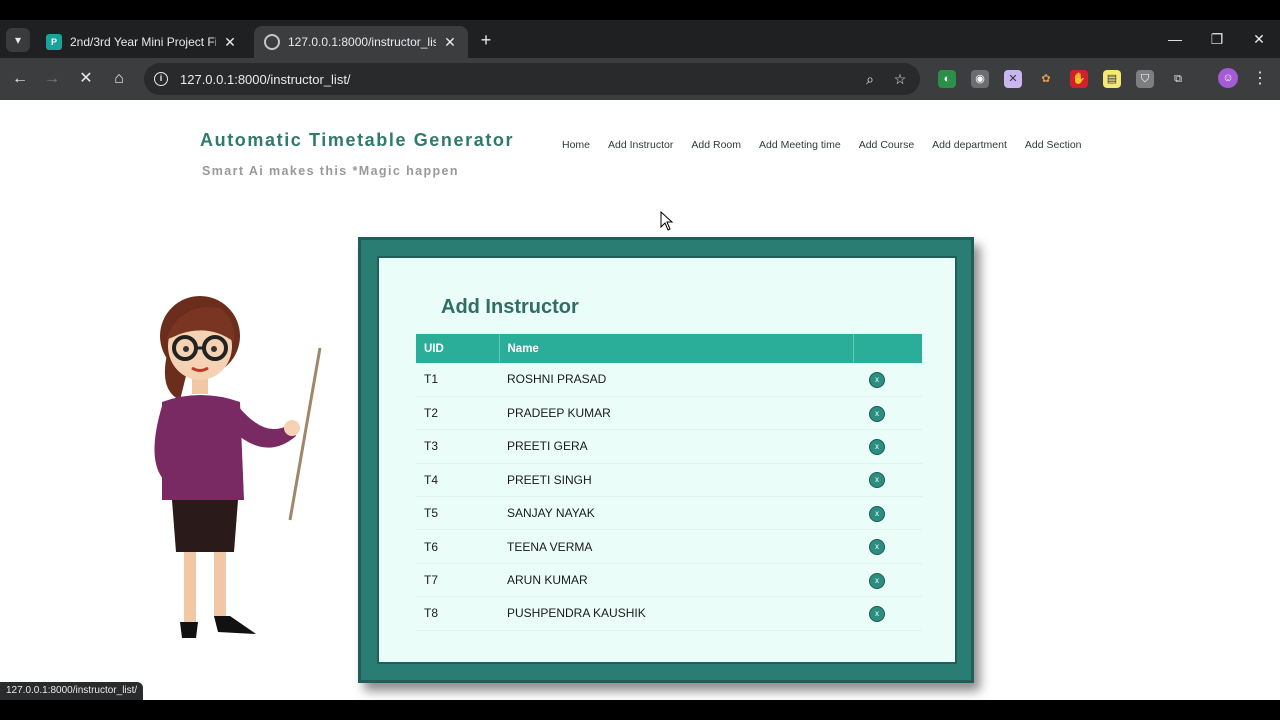 This screenshot has width=1280, height=720. What do you see at coordinates (457, 613) in the screenshot?
I see `instructor-uid: T8` at bounding box center [457, 613].